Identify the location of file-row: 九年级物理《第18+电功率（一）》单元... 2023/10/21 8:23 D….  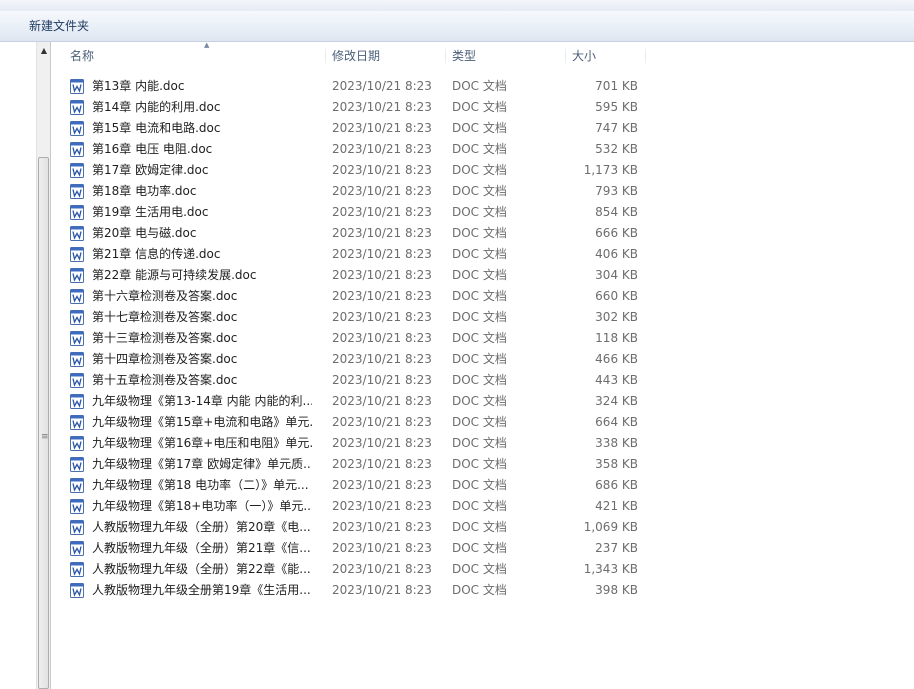
(358, 506).